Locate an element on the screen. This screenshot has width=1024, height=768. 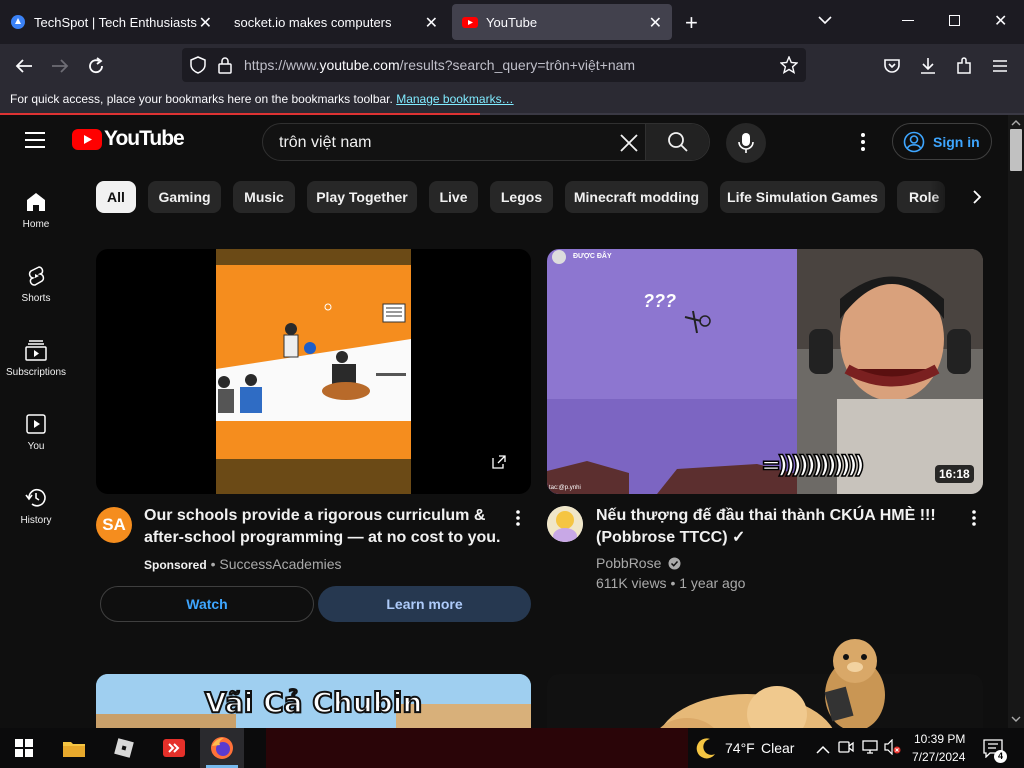
streaming-app-icon is located at coordinates (174, 748).